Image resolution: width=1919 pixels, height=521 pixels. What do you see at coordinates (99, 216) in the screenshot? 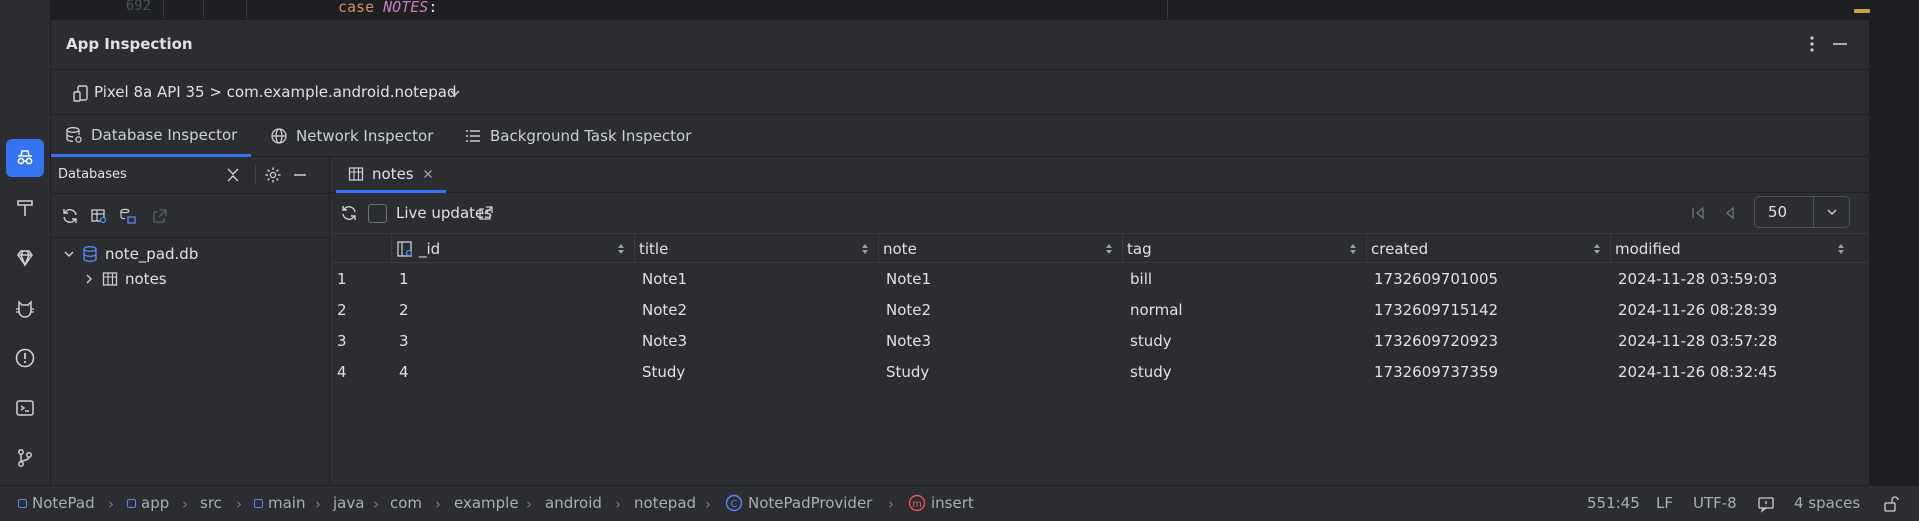
I see `query-table-icon` at bounding box center [99, 216].